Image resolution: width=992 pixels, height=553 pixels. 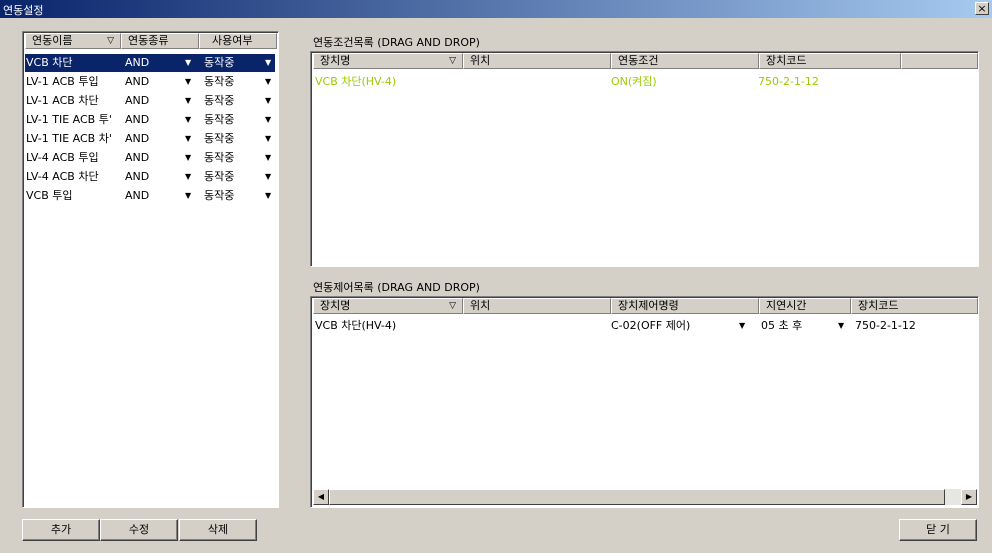 I want to click on list-item: LV-1 ACB 차단 AND ▼ 동작중 ▼, so click(x=150, y=101).